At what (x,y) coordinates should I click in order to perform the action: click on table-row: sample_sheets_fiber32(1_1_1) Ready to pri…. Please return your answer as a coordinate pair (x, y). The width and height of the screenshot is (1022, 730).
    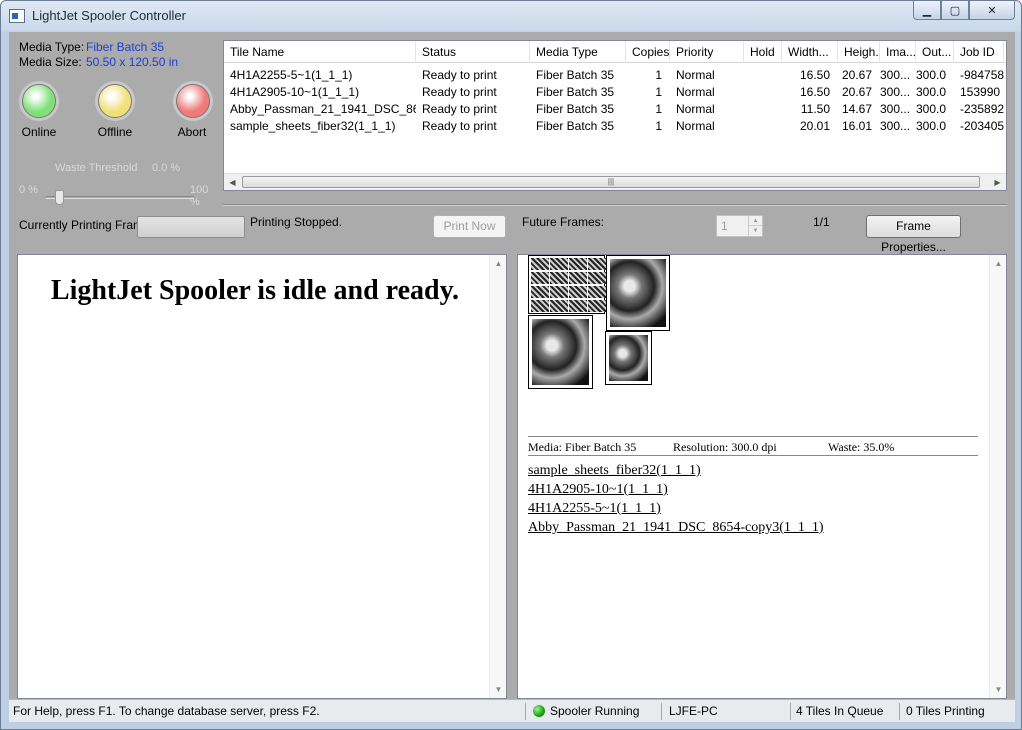
    Looking at the image, I should click on (615, 126).